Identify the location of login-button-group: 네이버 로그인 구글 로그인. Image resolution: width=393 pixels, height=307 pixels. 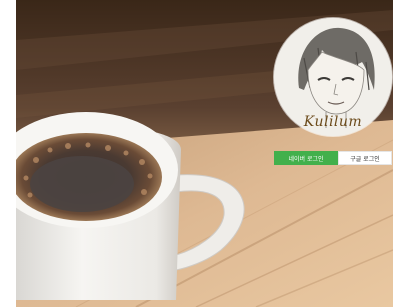
(333, 158).